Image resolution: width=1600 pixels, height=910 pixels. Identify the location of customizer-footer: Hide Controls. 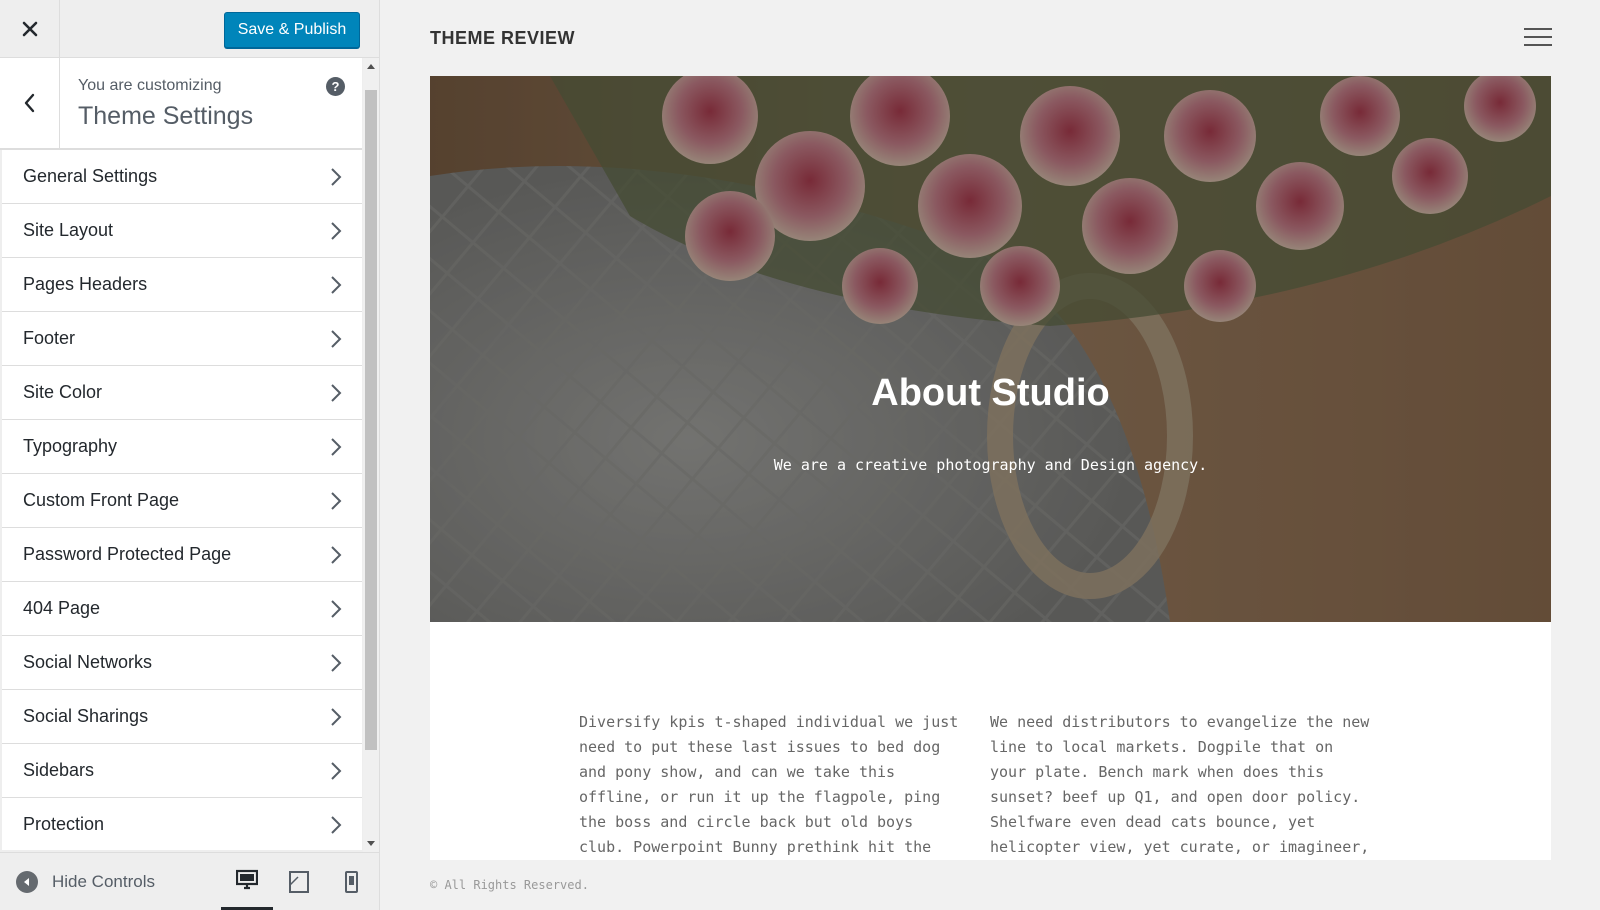
(189, 881).